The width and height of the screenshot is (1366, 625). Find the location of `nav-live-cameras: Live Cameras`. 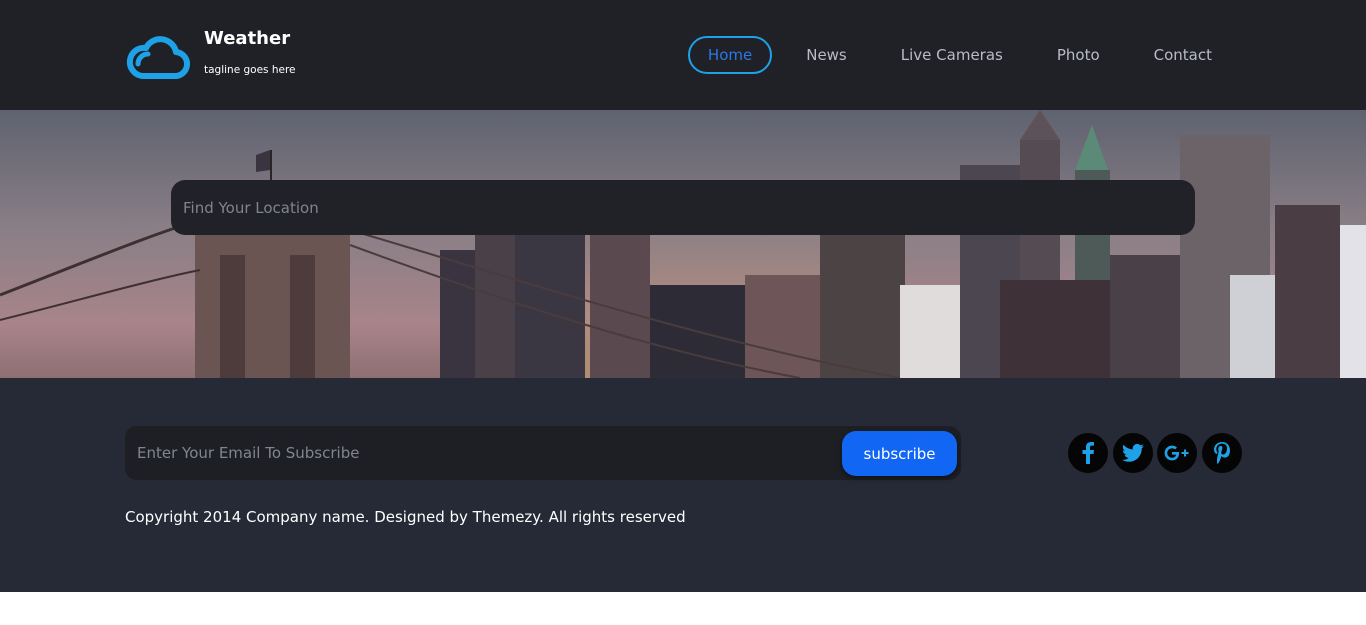

nav-live-cameras: Live Cameras is located at coordinates (952, 55).